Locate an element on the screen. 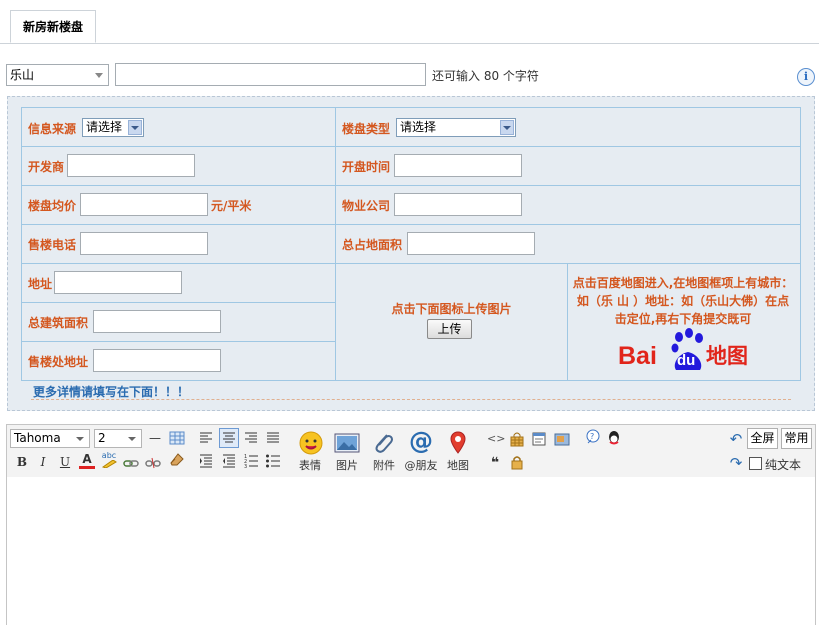 The height and width of the screenshot is (625, 819). image-icon is located at coordinates (347, 443).